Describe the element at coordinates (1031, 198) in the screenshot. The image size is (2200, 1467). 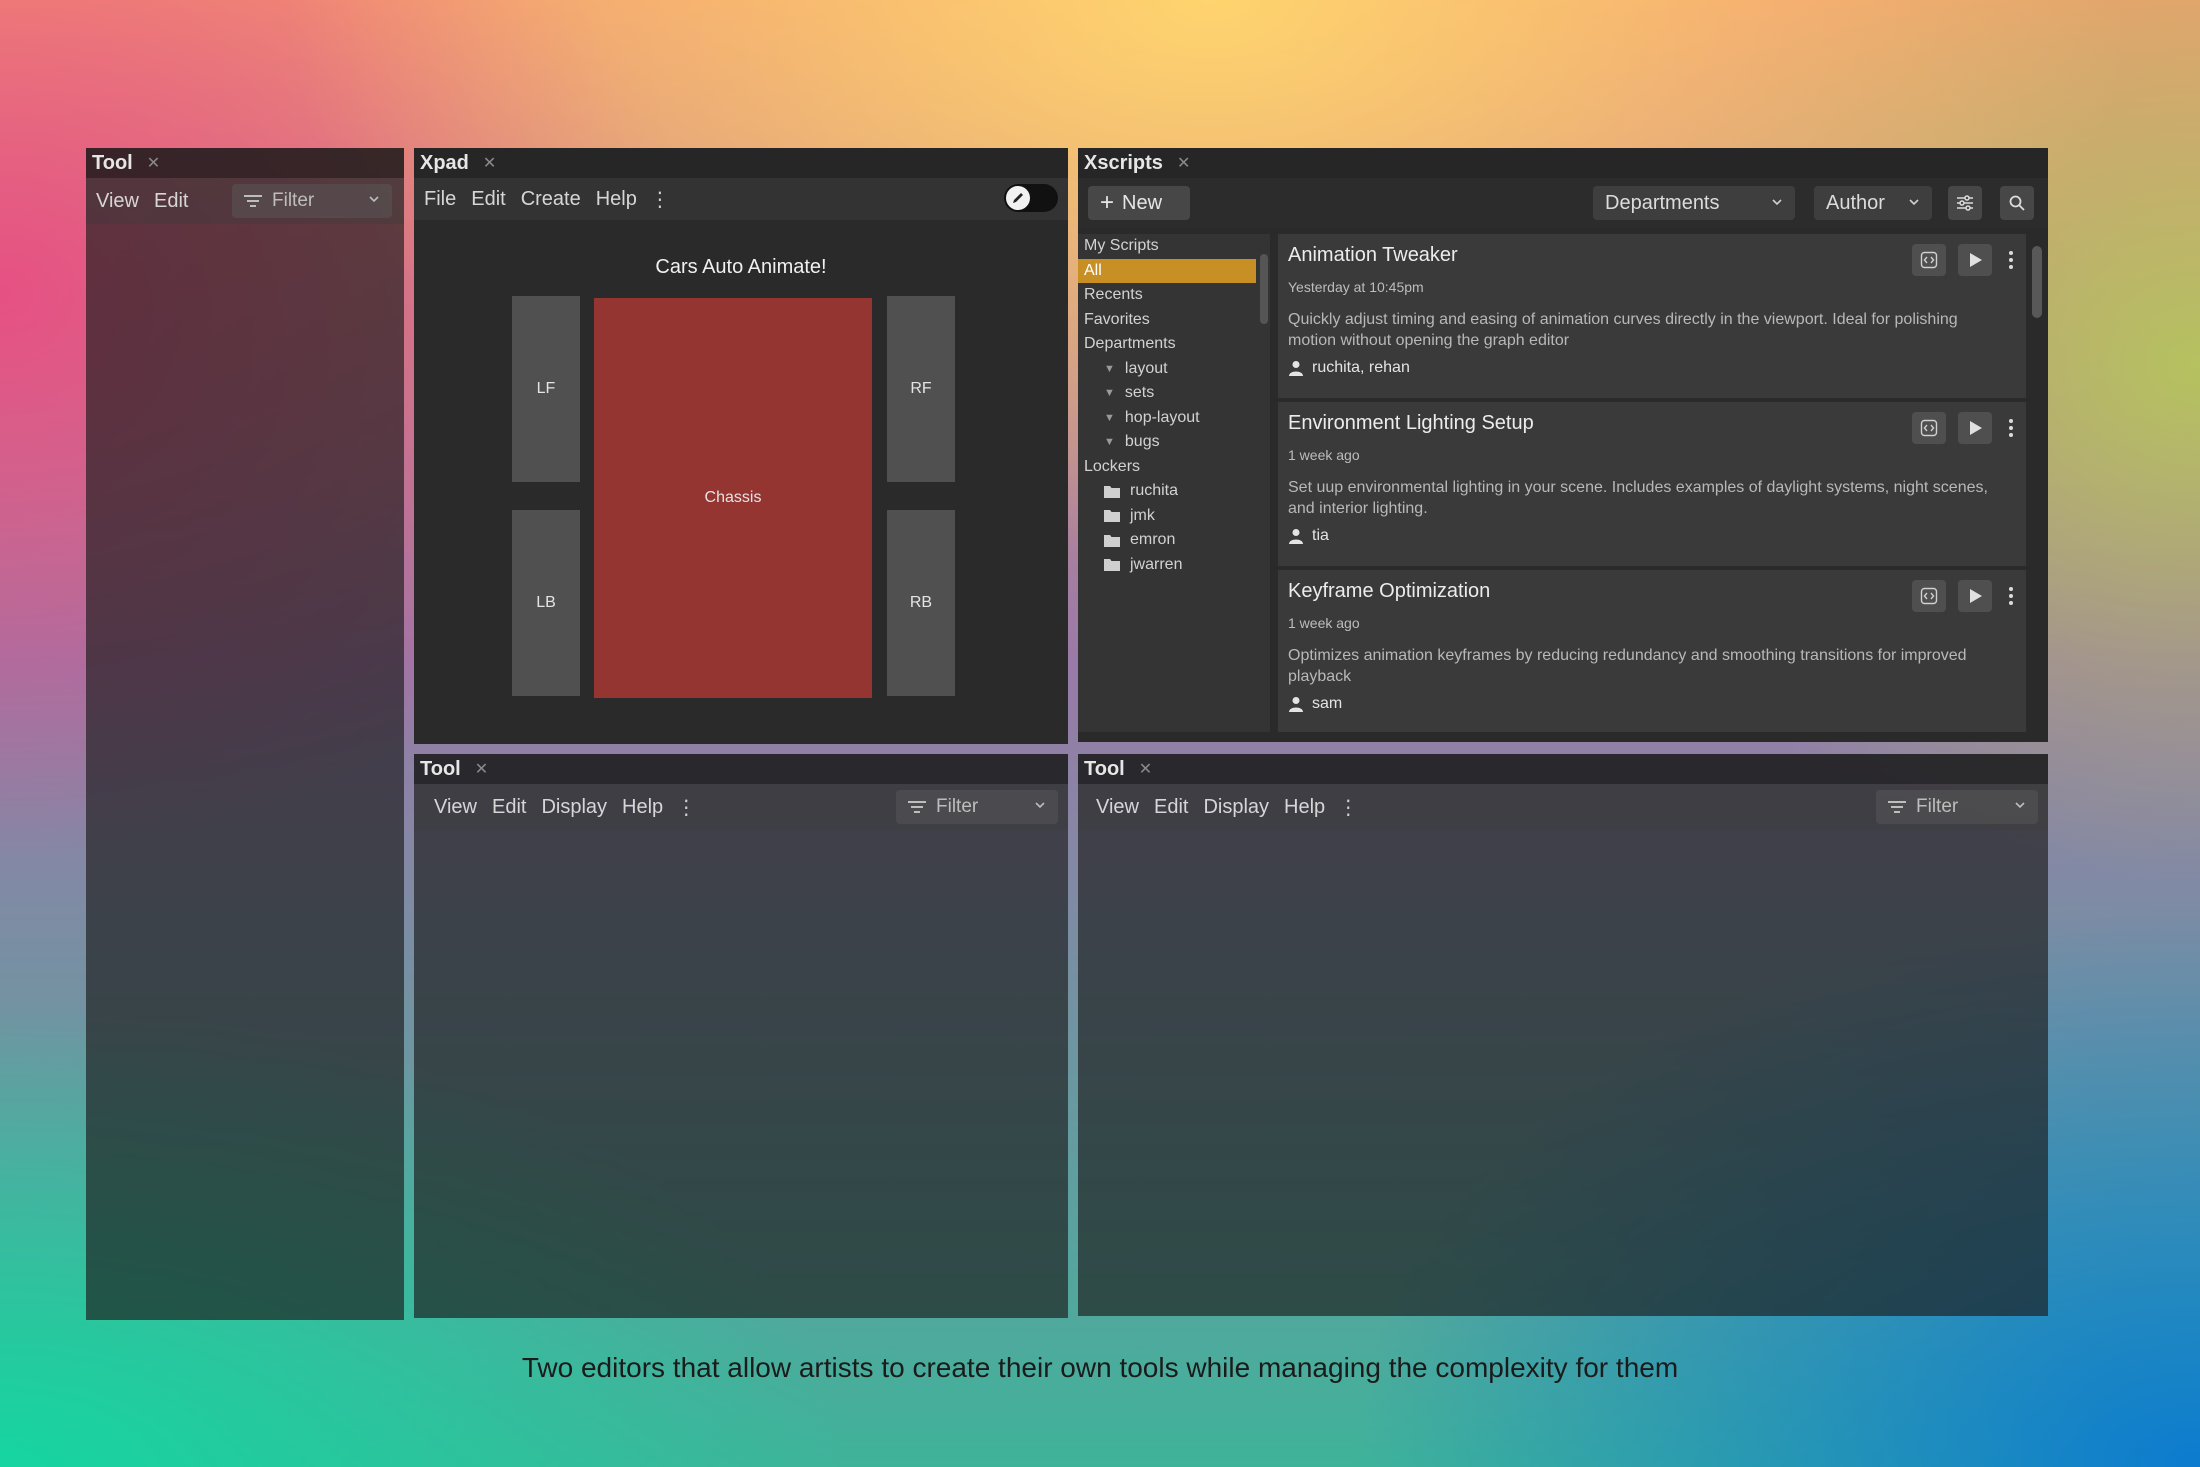
I see `edit-mode-toggle` at that location.